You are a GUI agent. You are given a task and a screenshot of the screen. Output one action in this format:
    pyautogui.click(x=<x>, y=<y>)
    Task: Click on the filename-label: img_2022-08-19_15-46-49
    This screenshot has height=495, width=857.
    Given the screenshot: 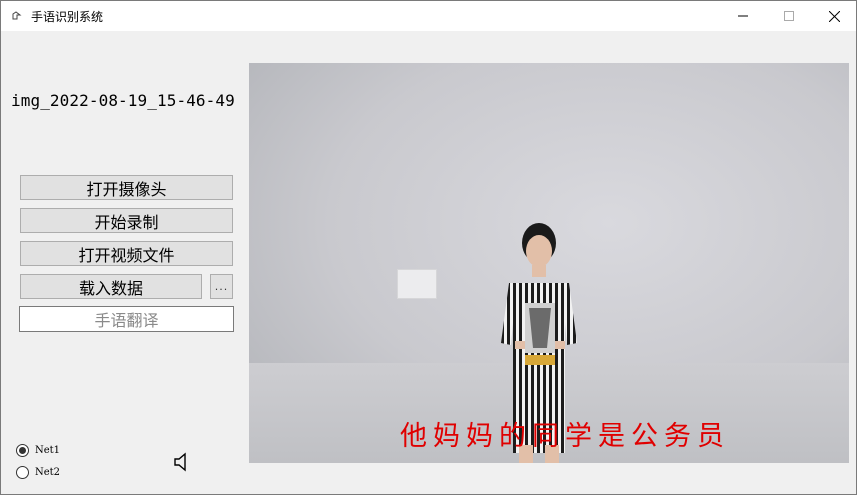 What is the action you would take?
    pyautogui.click(x=123, y=100)
    